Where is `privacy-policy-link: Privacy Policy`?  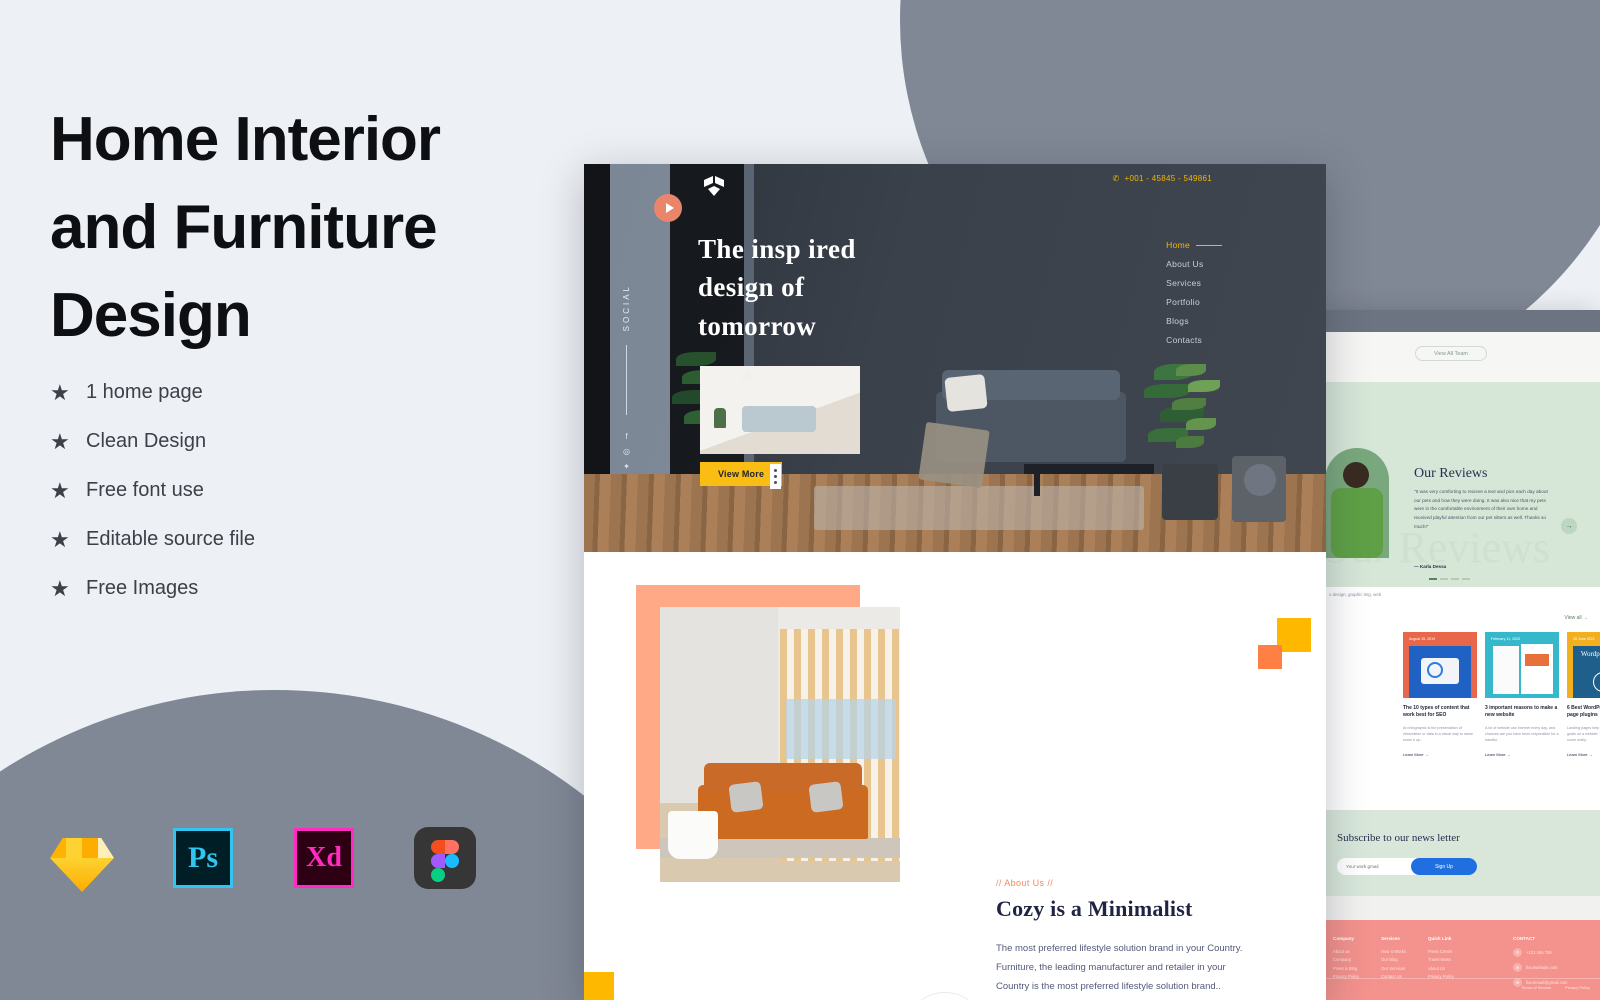
privacy-policy-link: Privacy Policy is located at coordinates (1577, 987).